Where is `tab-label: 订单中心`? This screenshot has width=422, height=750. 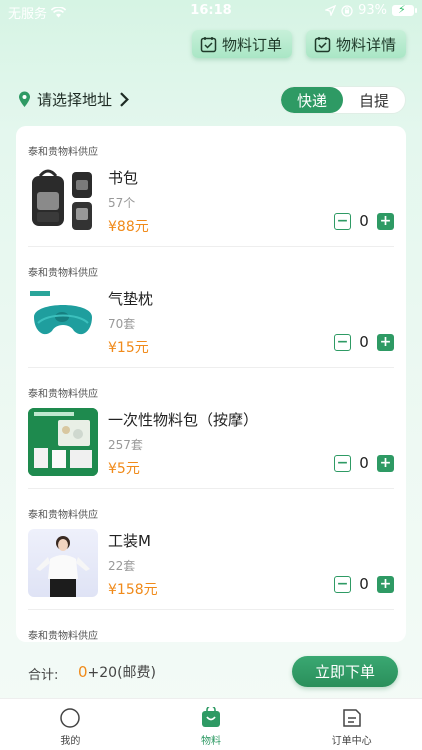
tab-label: 订单中心 is located at coordinates (351, 741).